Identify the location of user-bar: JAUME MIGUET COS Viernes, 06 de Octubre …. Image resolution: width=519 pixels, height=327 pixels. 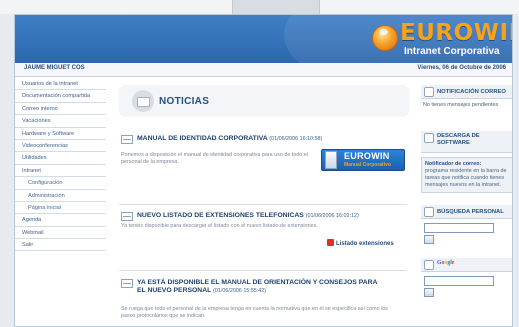
(263, 70).